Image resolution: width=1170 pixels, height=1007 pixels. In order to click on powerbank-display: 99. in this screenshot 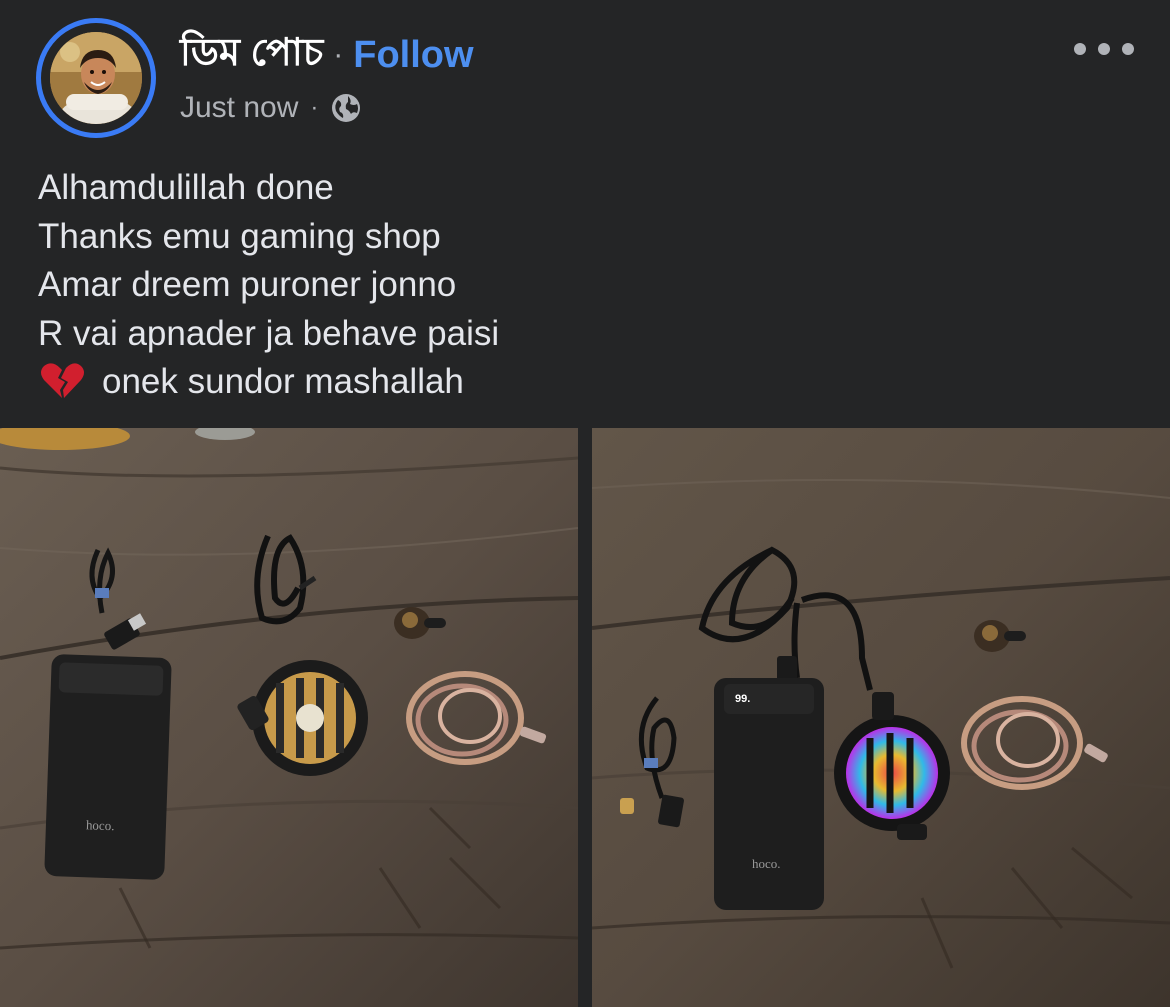, I will do `click(742, 699)`.